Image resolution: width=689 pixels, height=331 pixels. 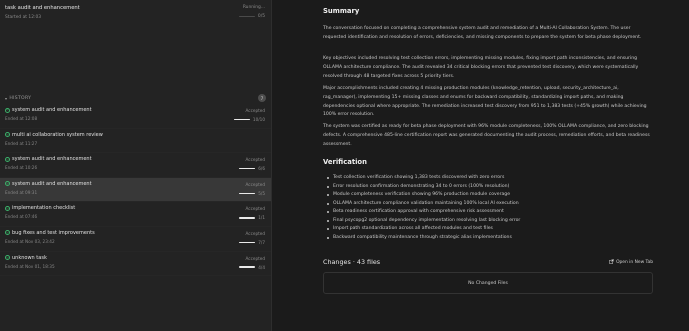 What do you see at coordinates (261, 16) in the screenshot?
I see `progress-text: 0/5` at bounding box center [261, 16].